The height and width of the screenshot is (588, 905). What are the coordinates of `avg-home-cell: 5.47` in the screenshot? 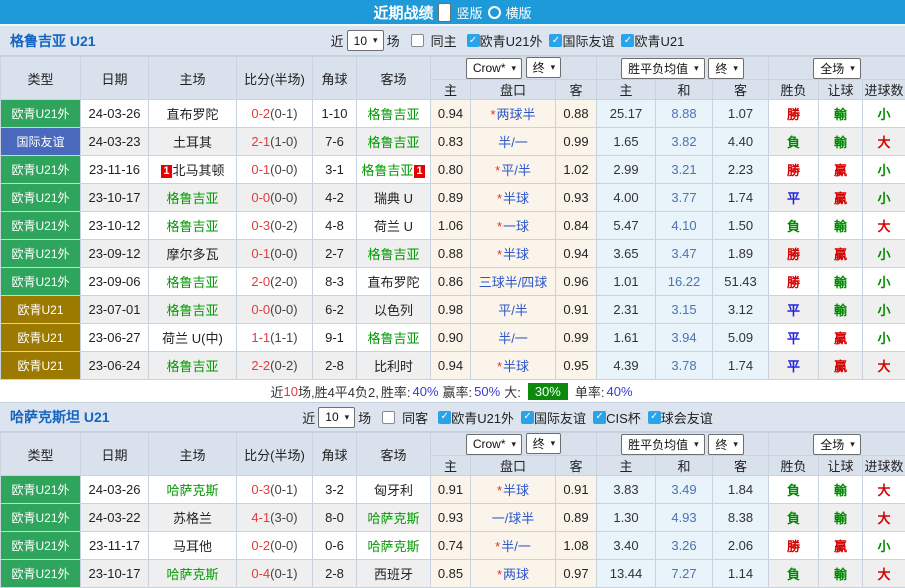 It's located at (626, 225).